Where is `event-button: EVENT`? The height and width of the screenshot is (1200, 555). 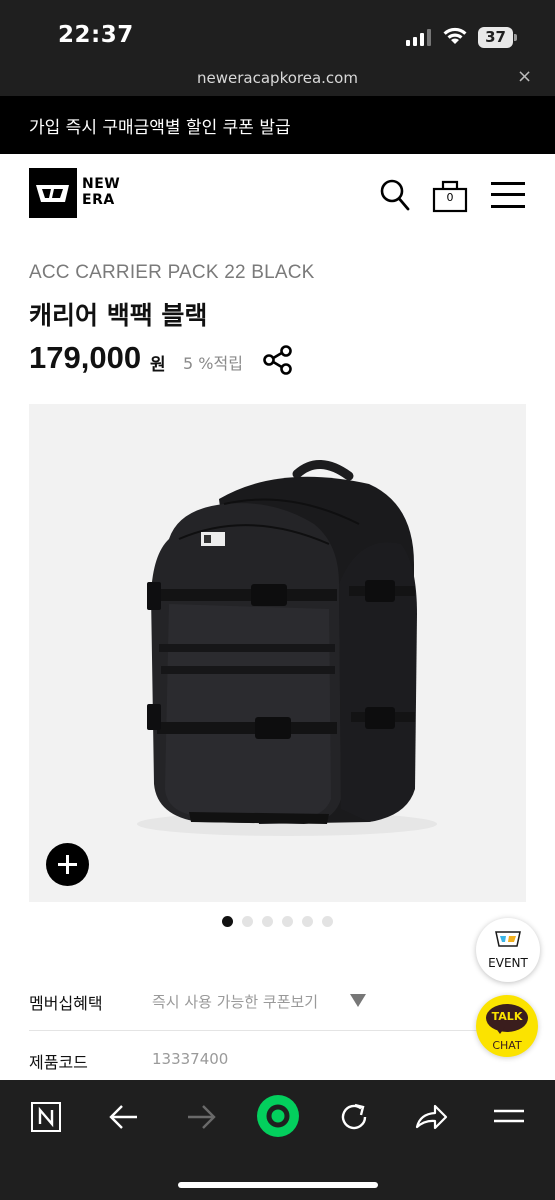
event-button: EVENT is located at coordinates (508, 950).